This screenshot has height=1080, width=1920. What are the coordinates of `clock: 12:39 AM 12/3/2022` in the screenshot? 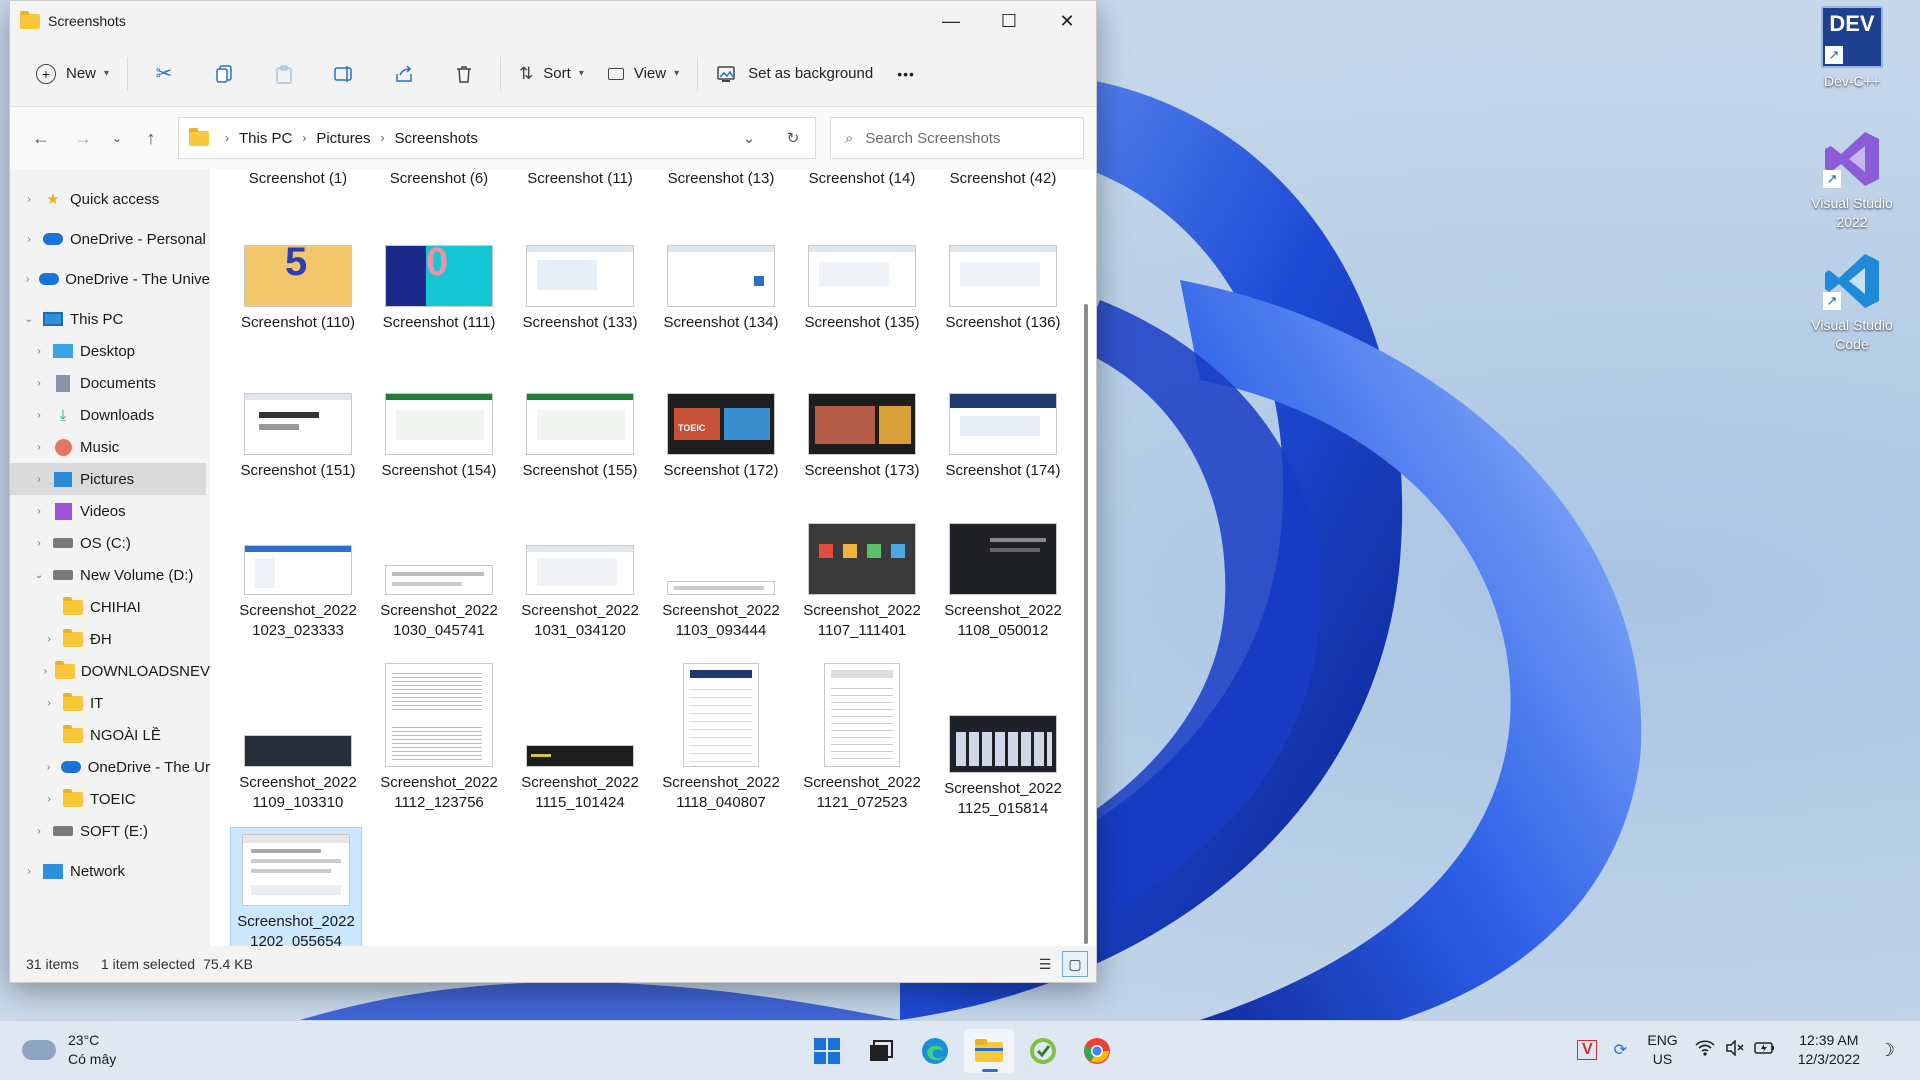 It's located at (1829, 1050).